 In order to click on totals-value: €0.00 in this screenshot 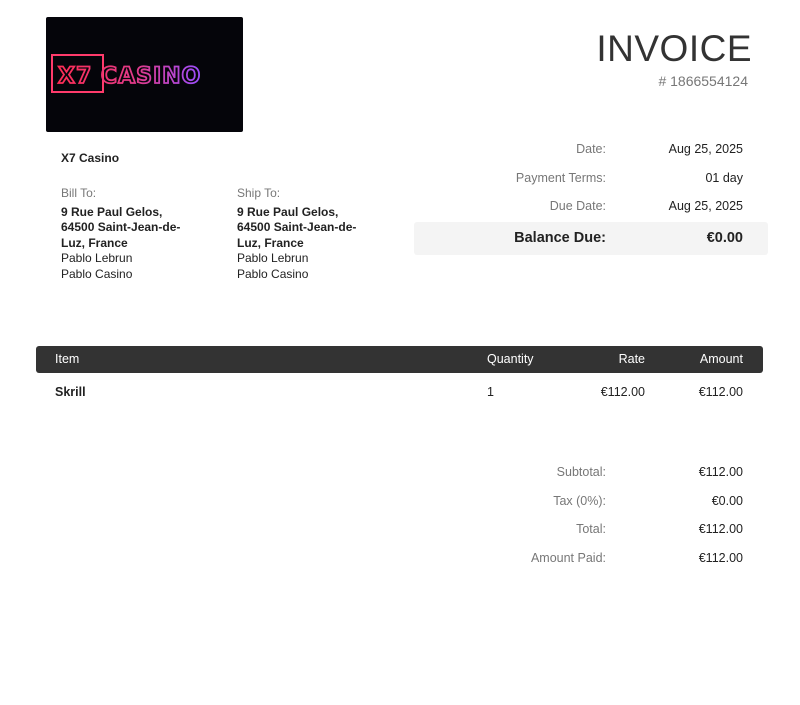, I will do `click(727, 500)`.